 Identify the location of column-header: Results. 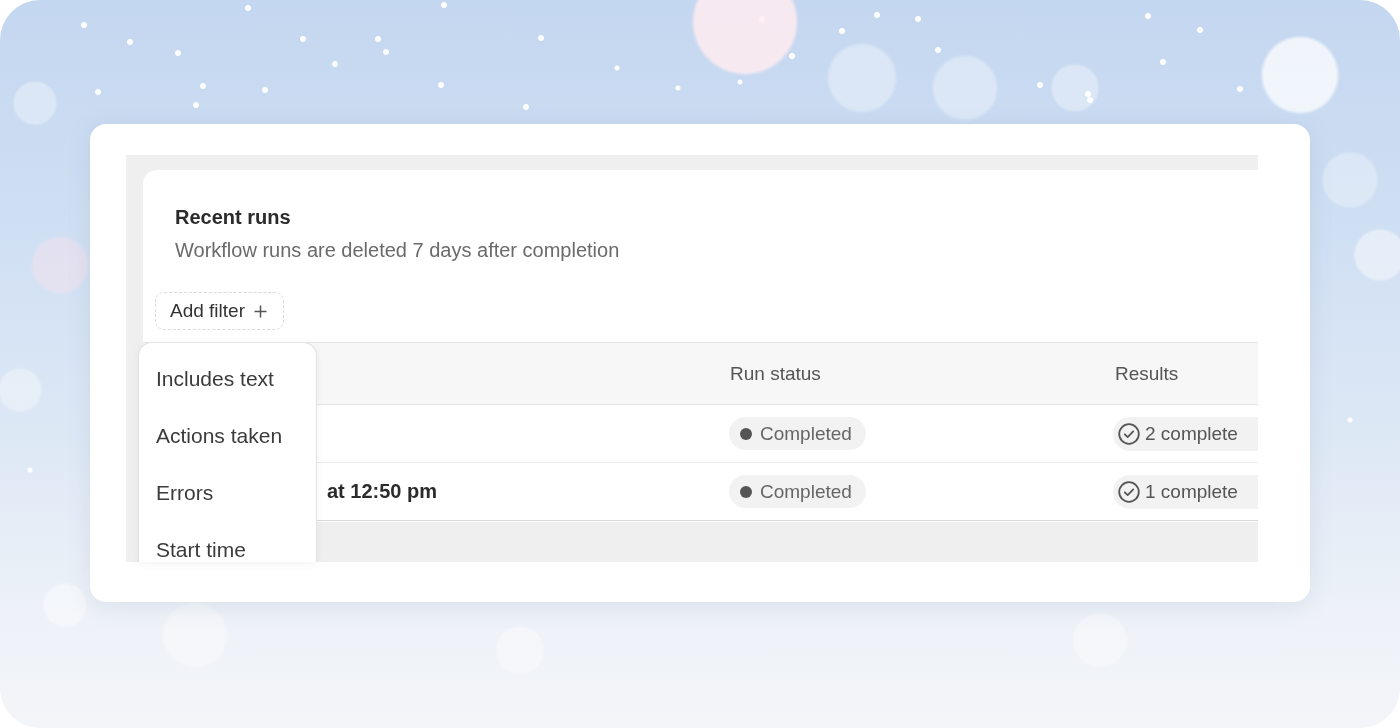
(1147, 373).